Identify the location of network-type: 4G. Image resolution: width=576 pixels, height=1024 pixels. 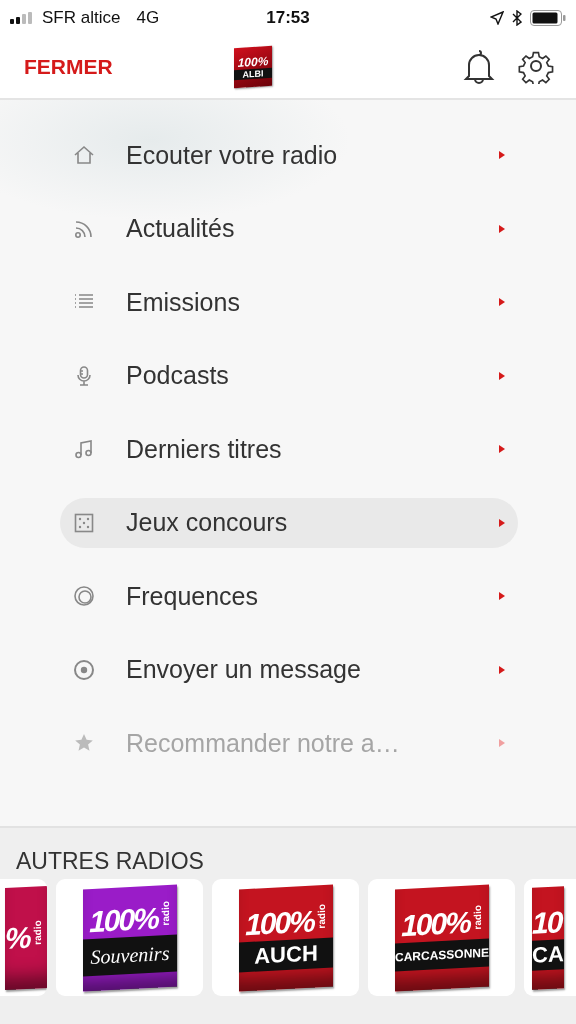
(148, 18).